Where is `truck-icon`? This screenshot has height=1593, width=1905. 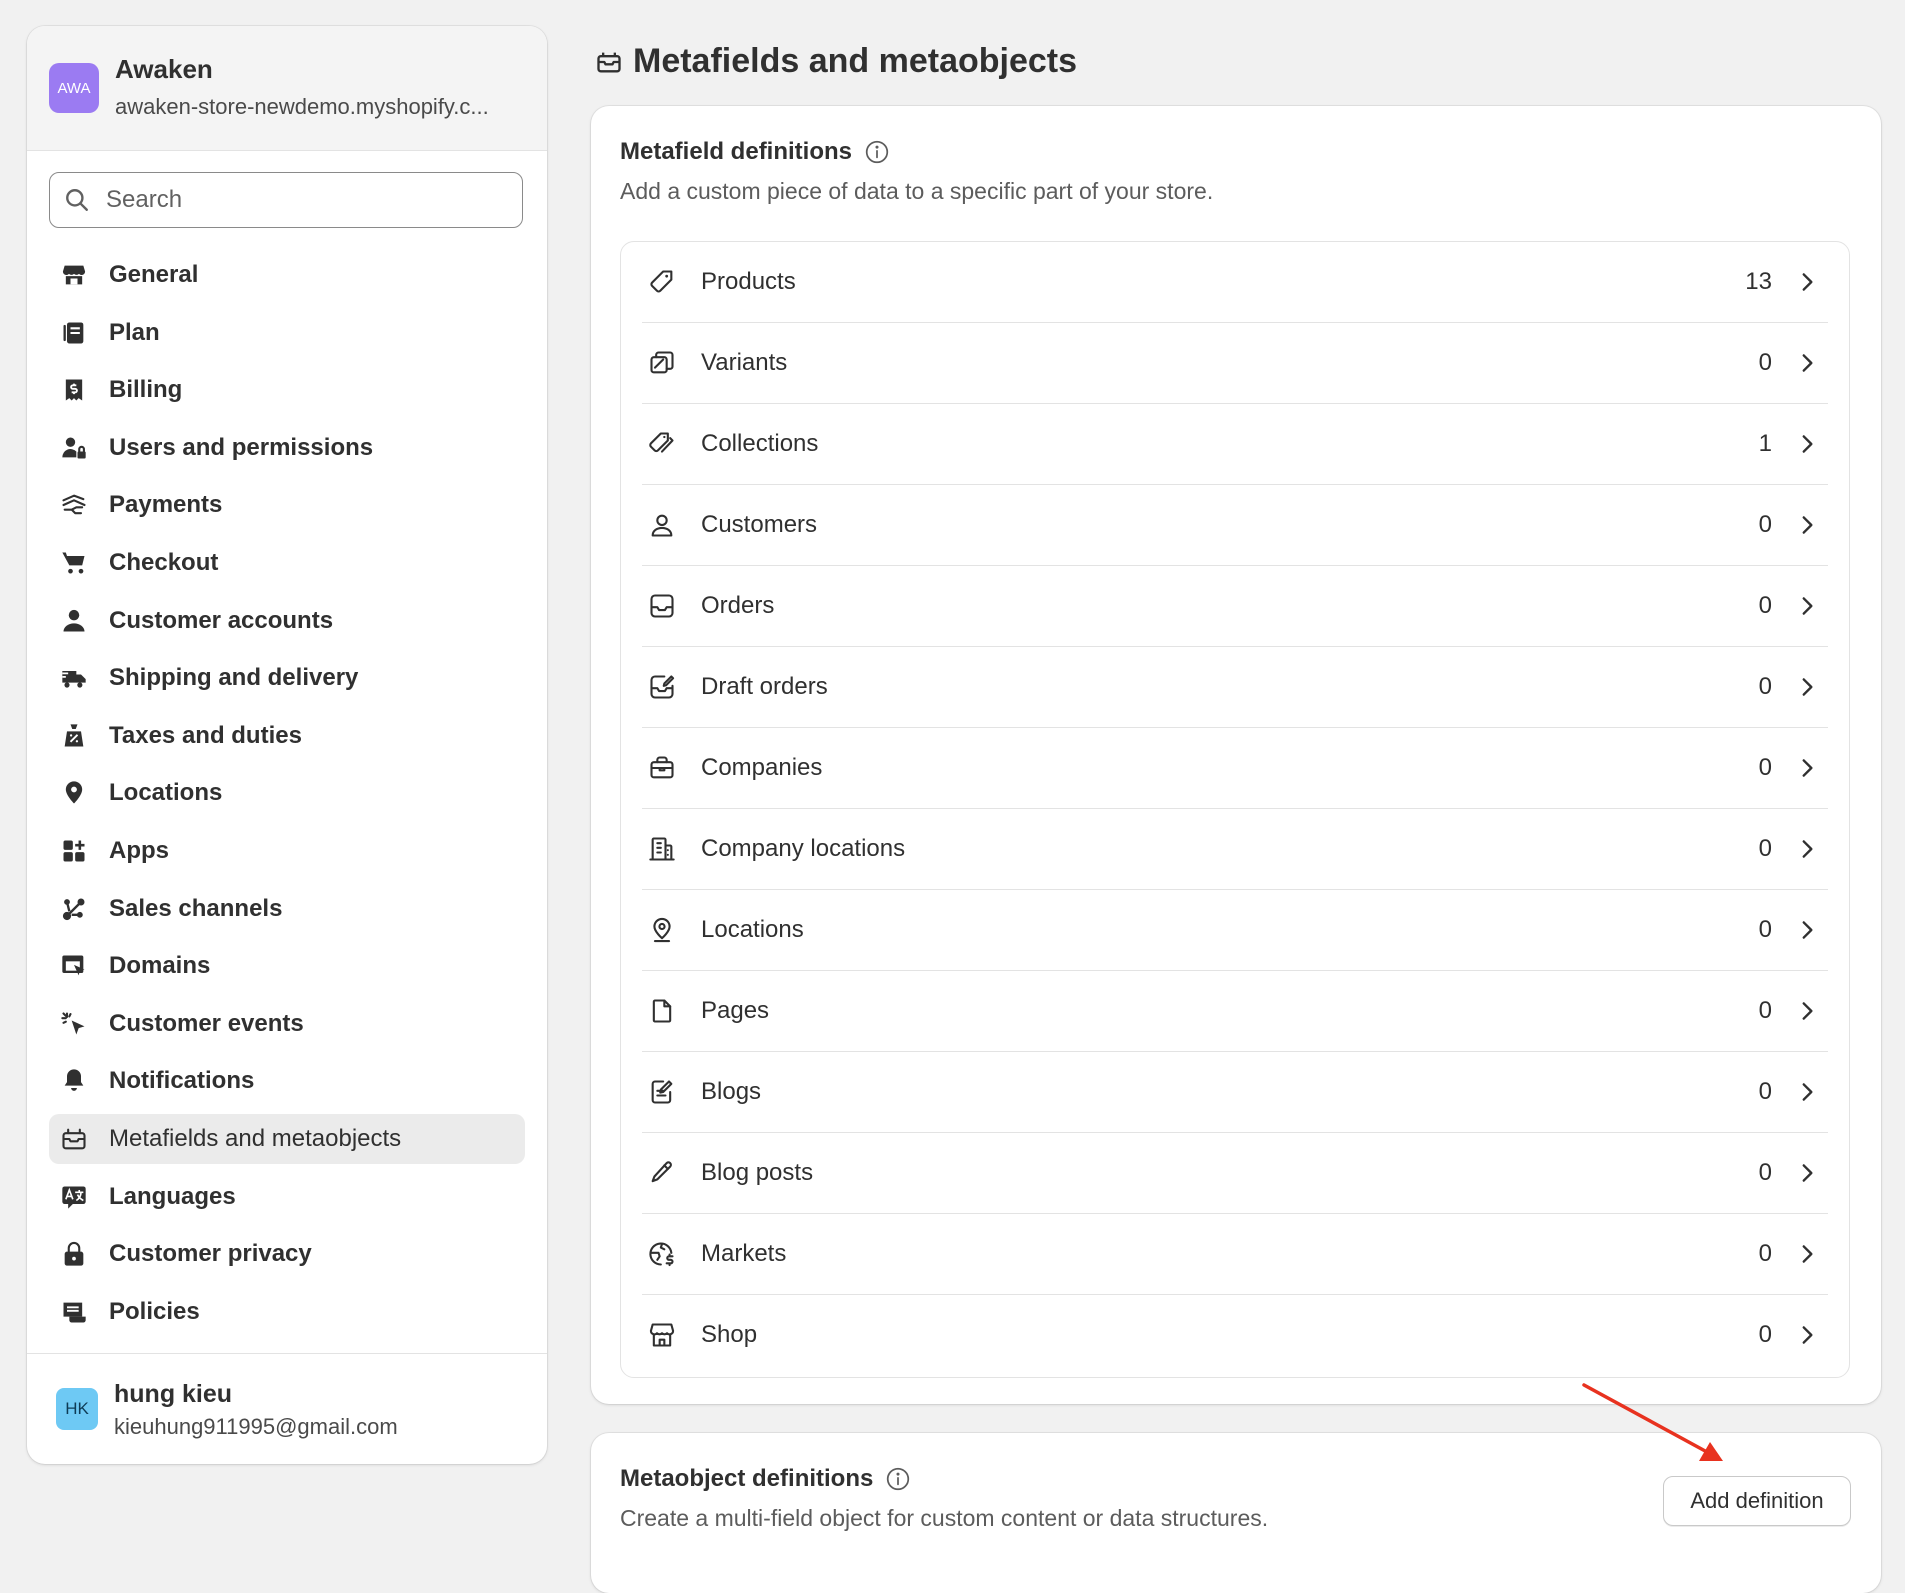
truck-icon is located at coordinates (74, 678).